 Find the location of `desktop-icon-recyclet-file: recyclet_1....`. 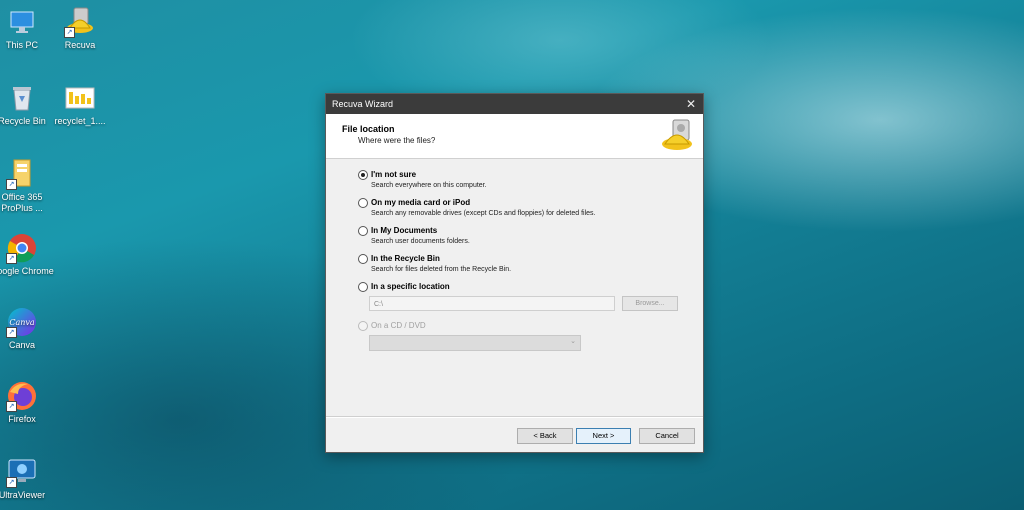

desktop-icon-recyclet-file: recyclet_1.... is located at coordinates (80, 104).